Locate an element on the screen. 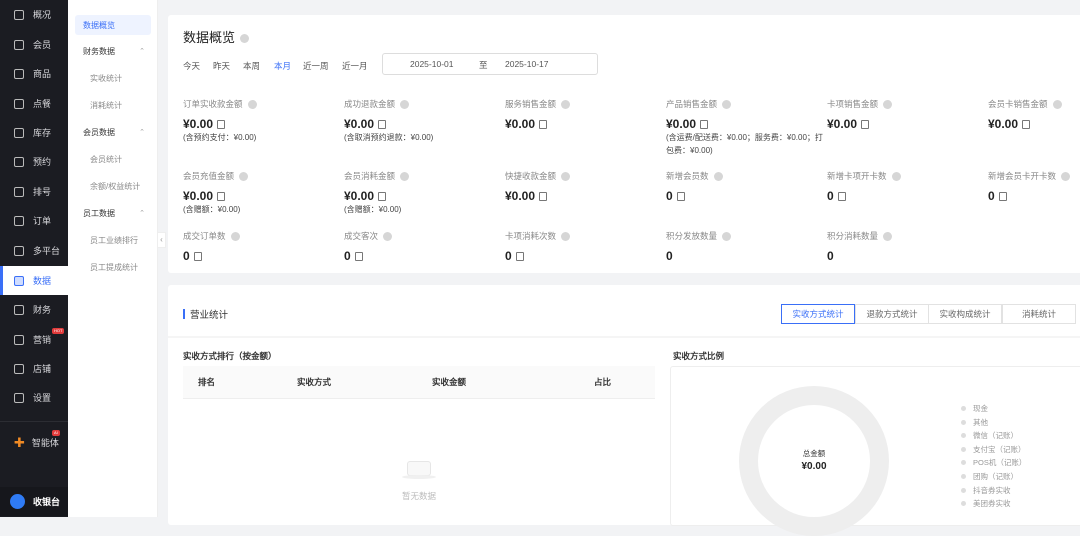  title-accent is located at coordinates (184, 314).